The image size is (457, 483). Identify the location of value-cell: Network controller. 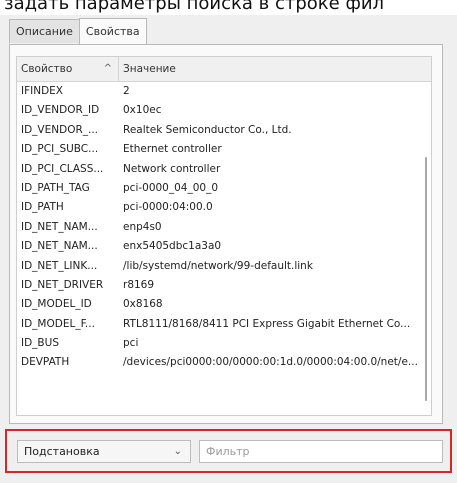
(172, 168).